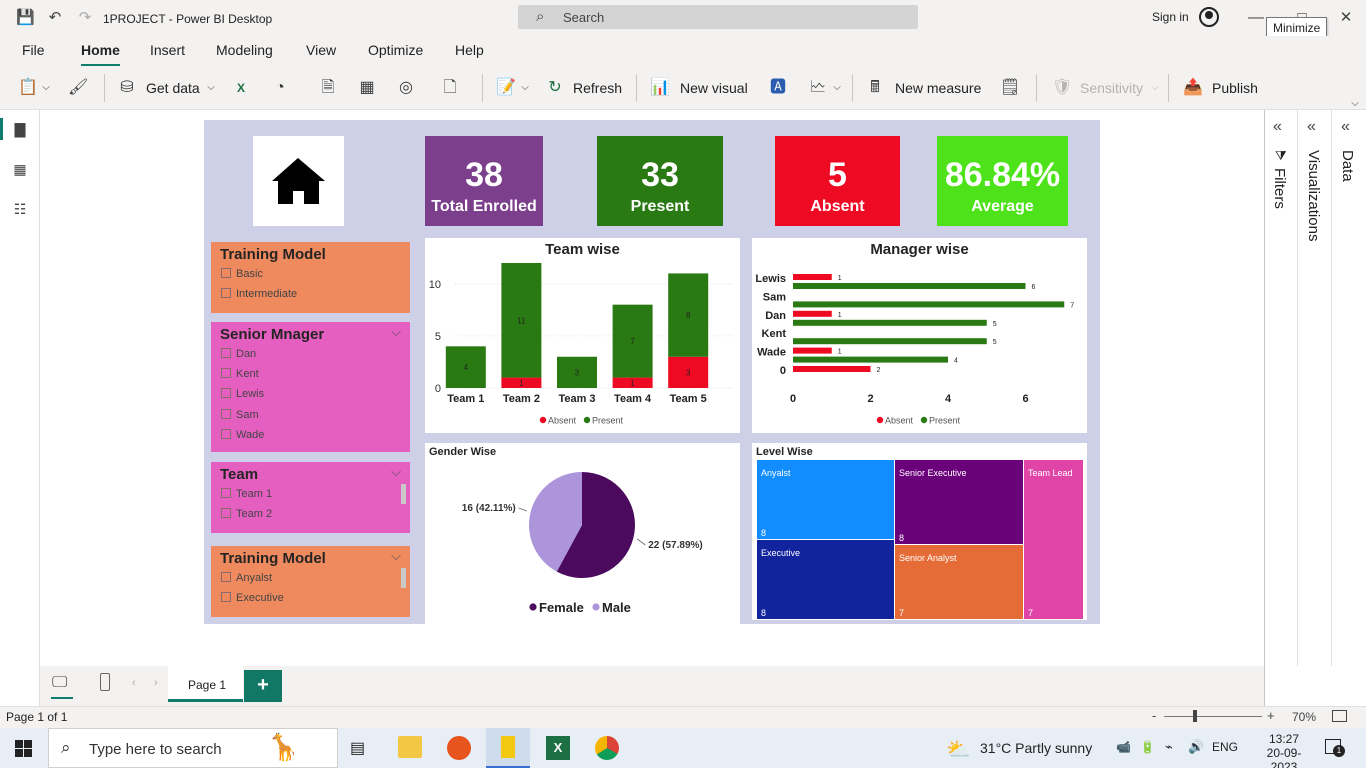 This screenshot has width=1366, height=768. I want to click on new-measure-button: New measure, so click(938, 88).